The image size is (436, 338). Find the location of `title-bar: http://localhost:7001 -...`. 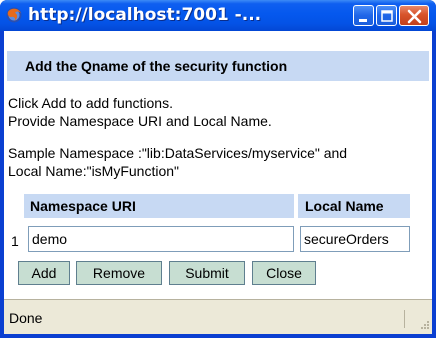

title-bar: http://localhost:7001 -... is located at coordinates (218, 15).